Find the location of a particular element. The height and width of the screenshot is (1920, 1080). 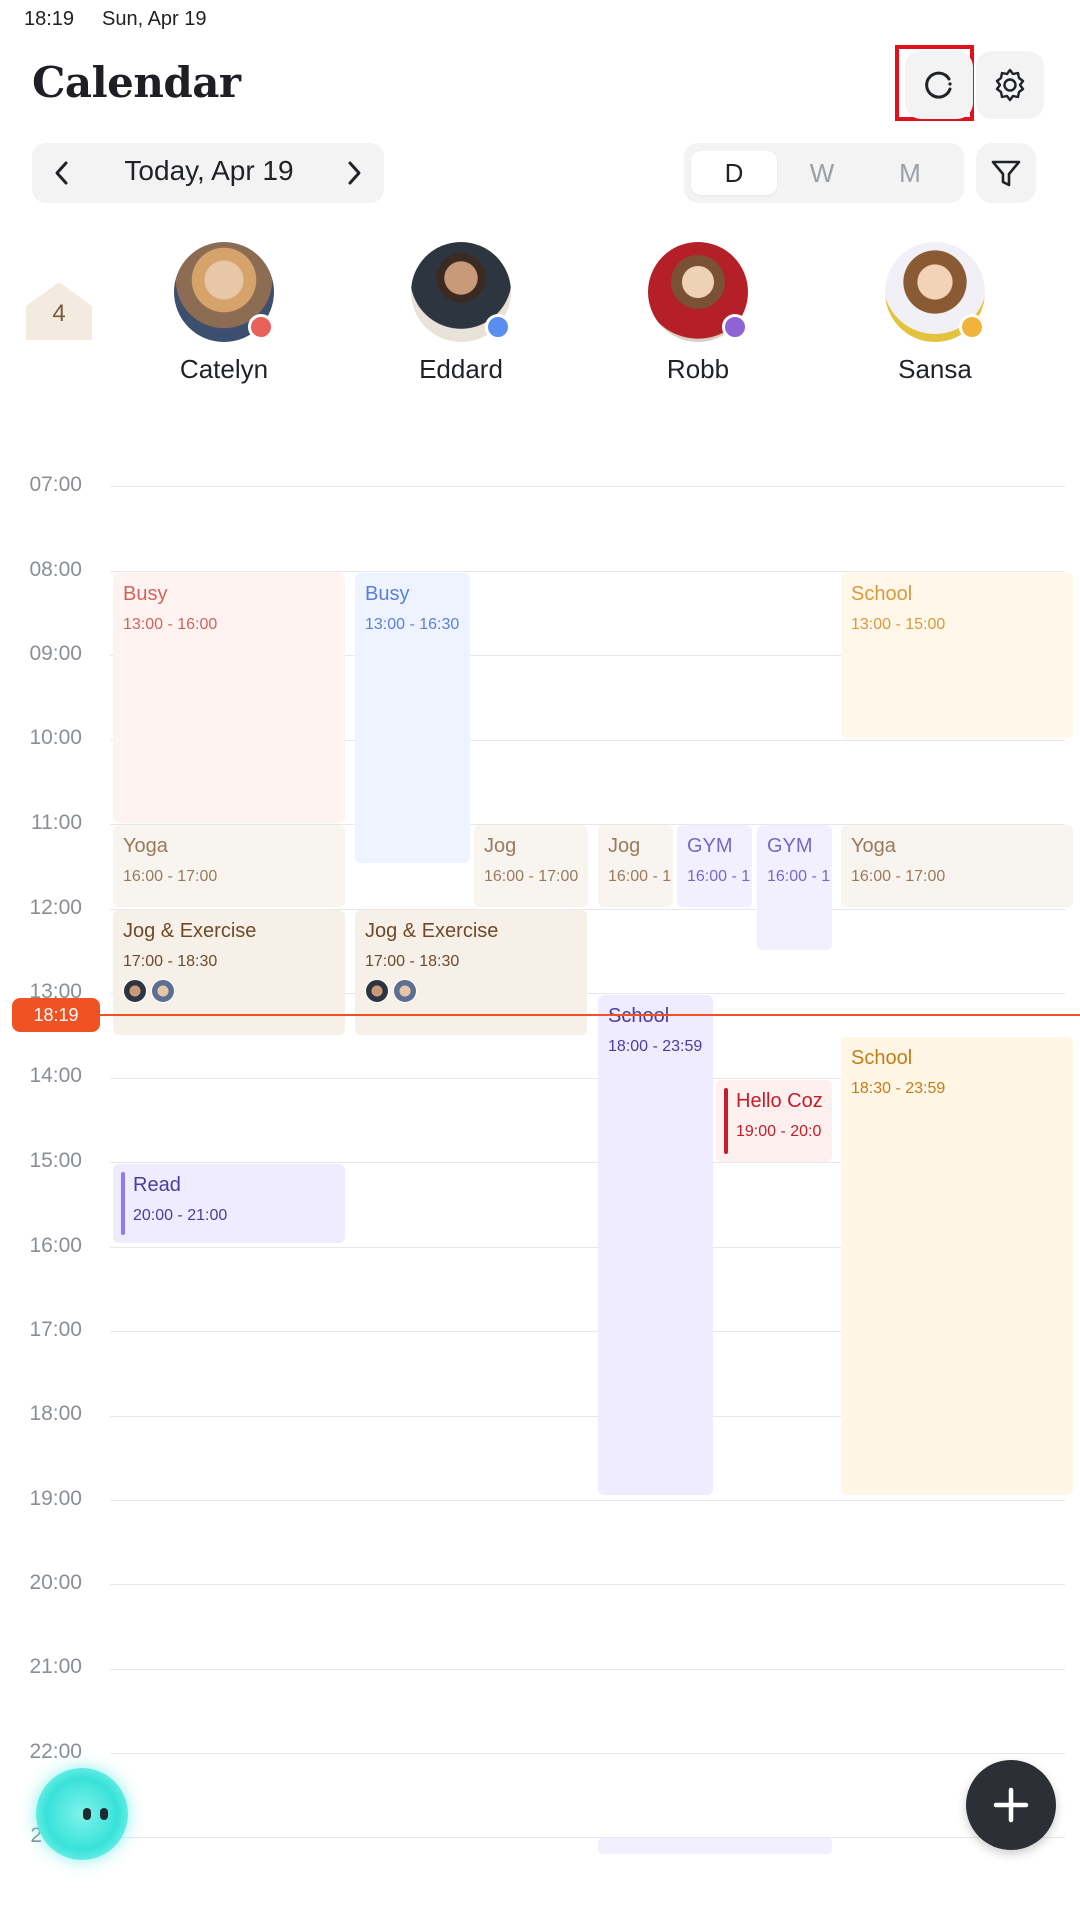

event-time: 20:00 - 21:00 is located at coordinates (180, 1215).